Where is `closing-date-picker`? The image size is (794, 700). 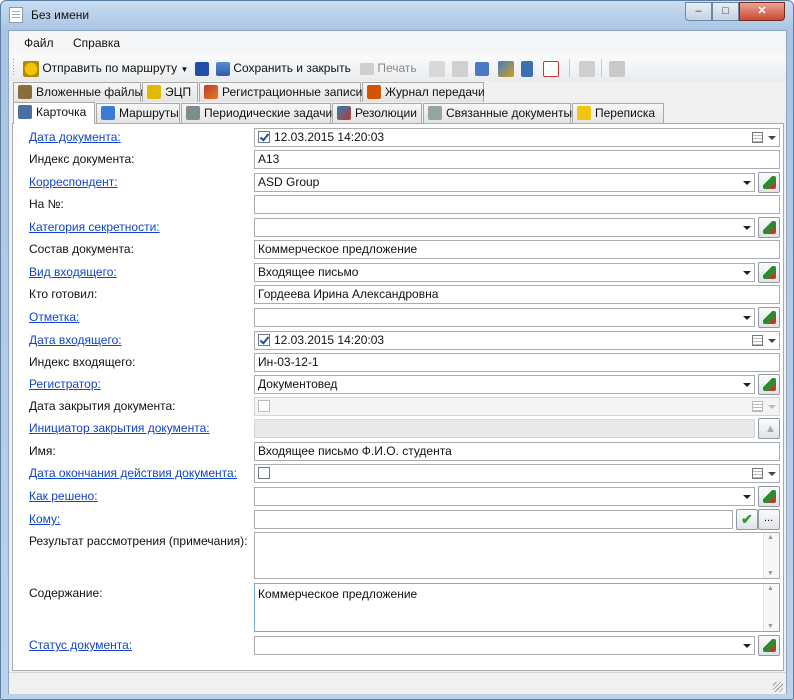
closing-date-picker is located at coordinates (517, 406).